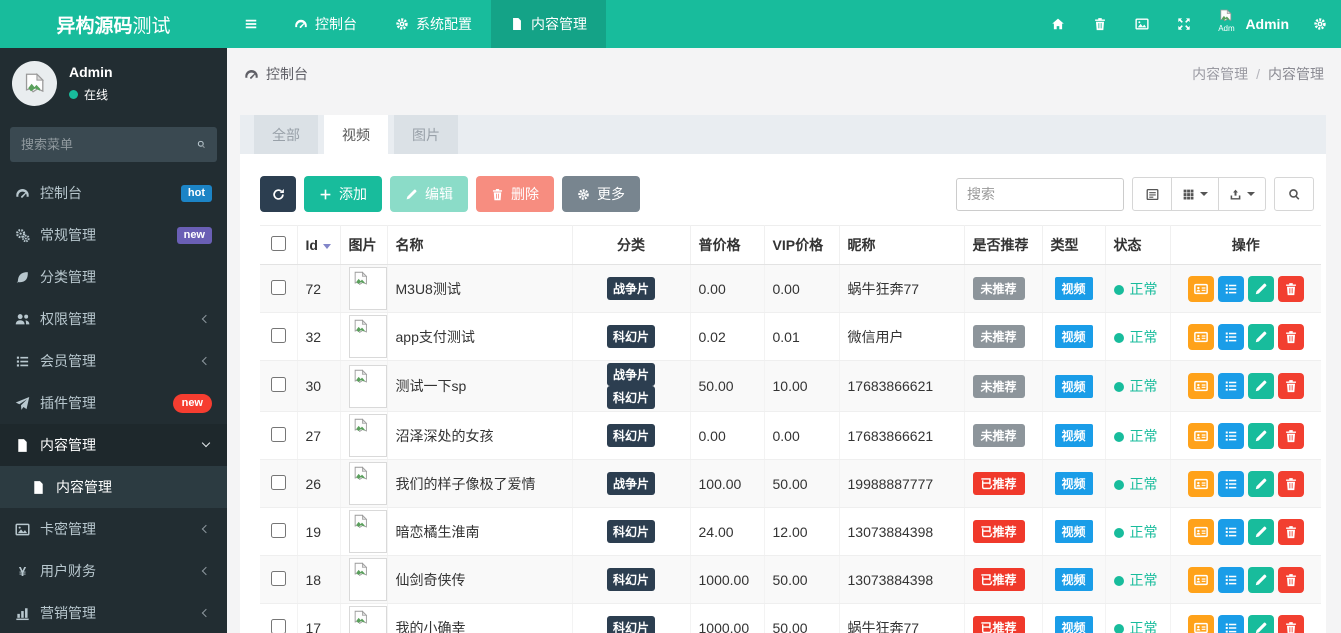 This screenshot has height=633, width=1341. Describe the element at coordinates (426, 134) in the screenshot. I see `tab-image: 图片` at that location.